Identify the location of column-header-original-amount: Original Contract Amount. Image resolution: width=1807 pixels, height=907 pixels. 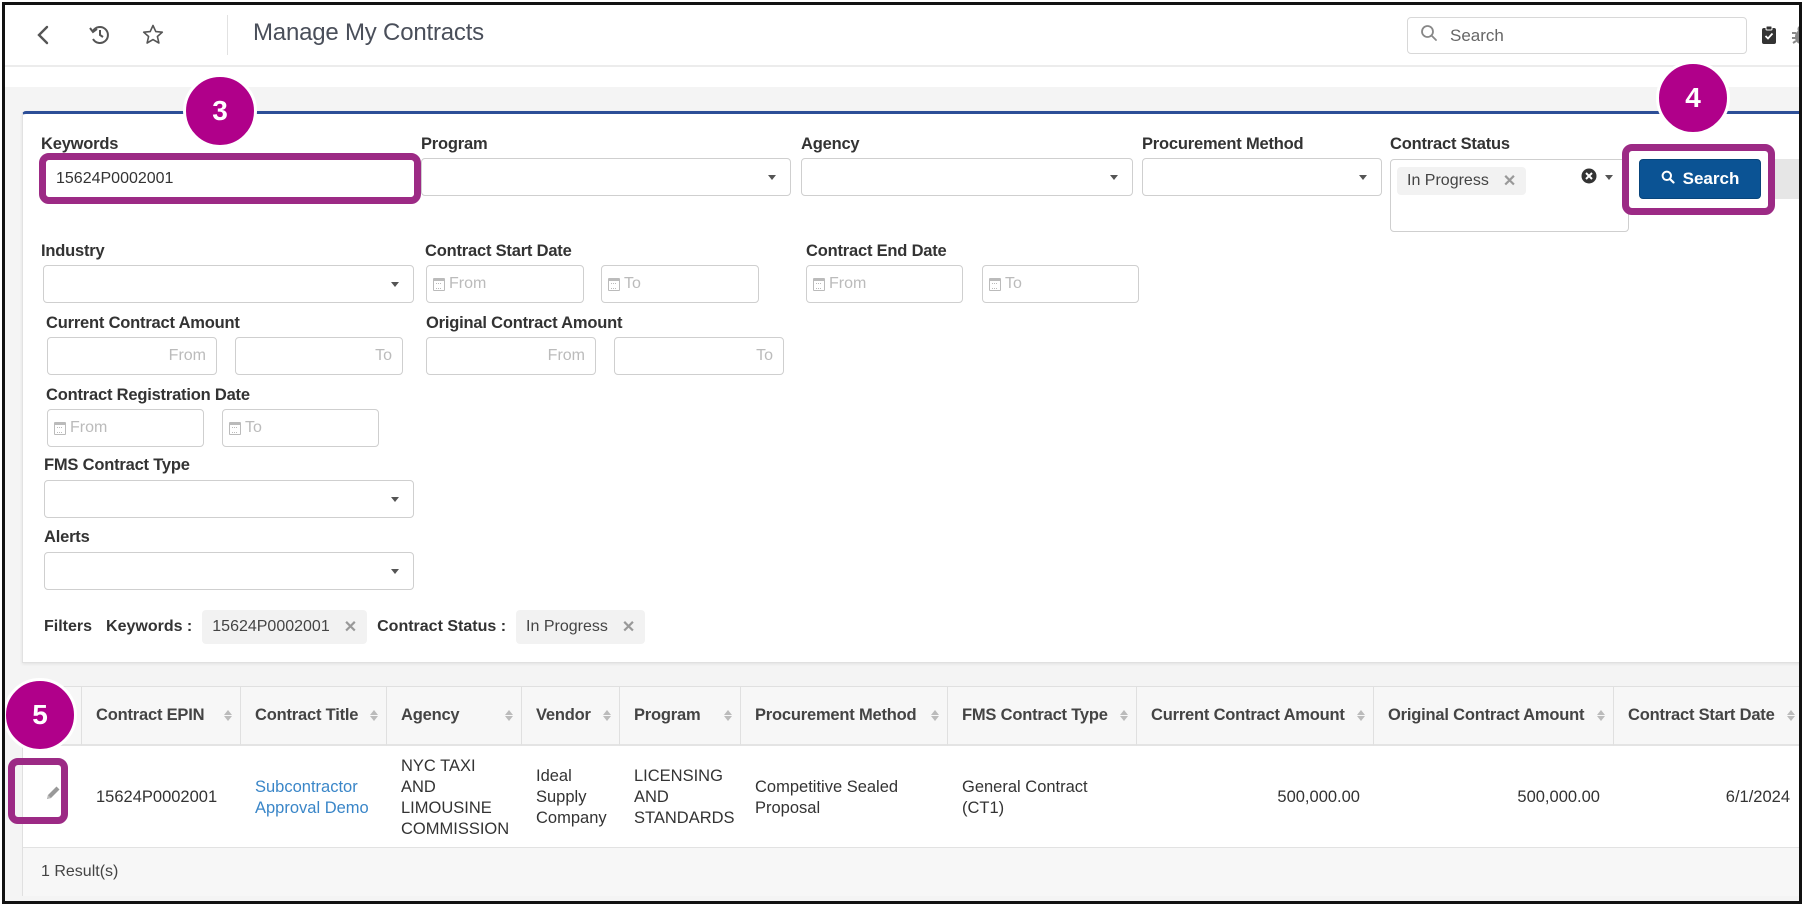
(1494, 716).